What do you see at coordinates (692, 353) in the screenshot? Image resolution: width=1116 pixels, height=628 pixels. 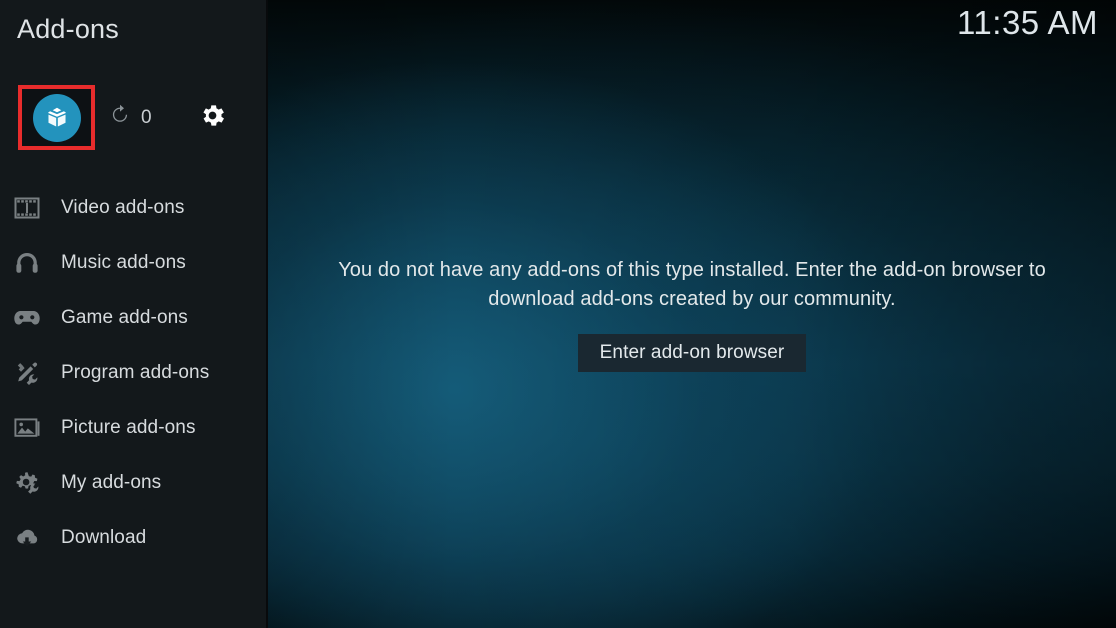 I see `enter-addon-browser-button: Enter add-on browser` at bounding box center [692, 353].